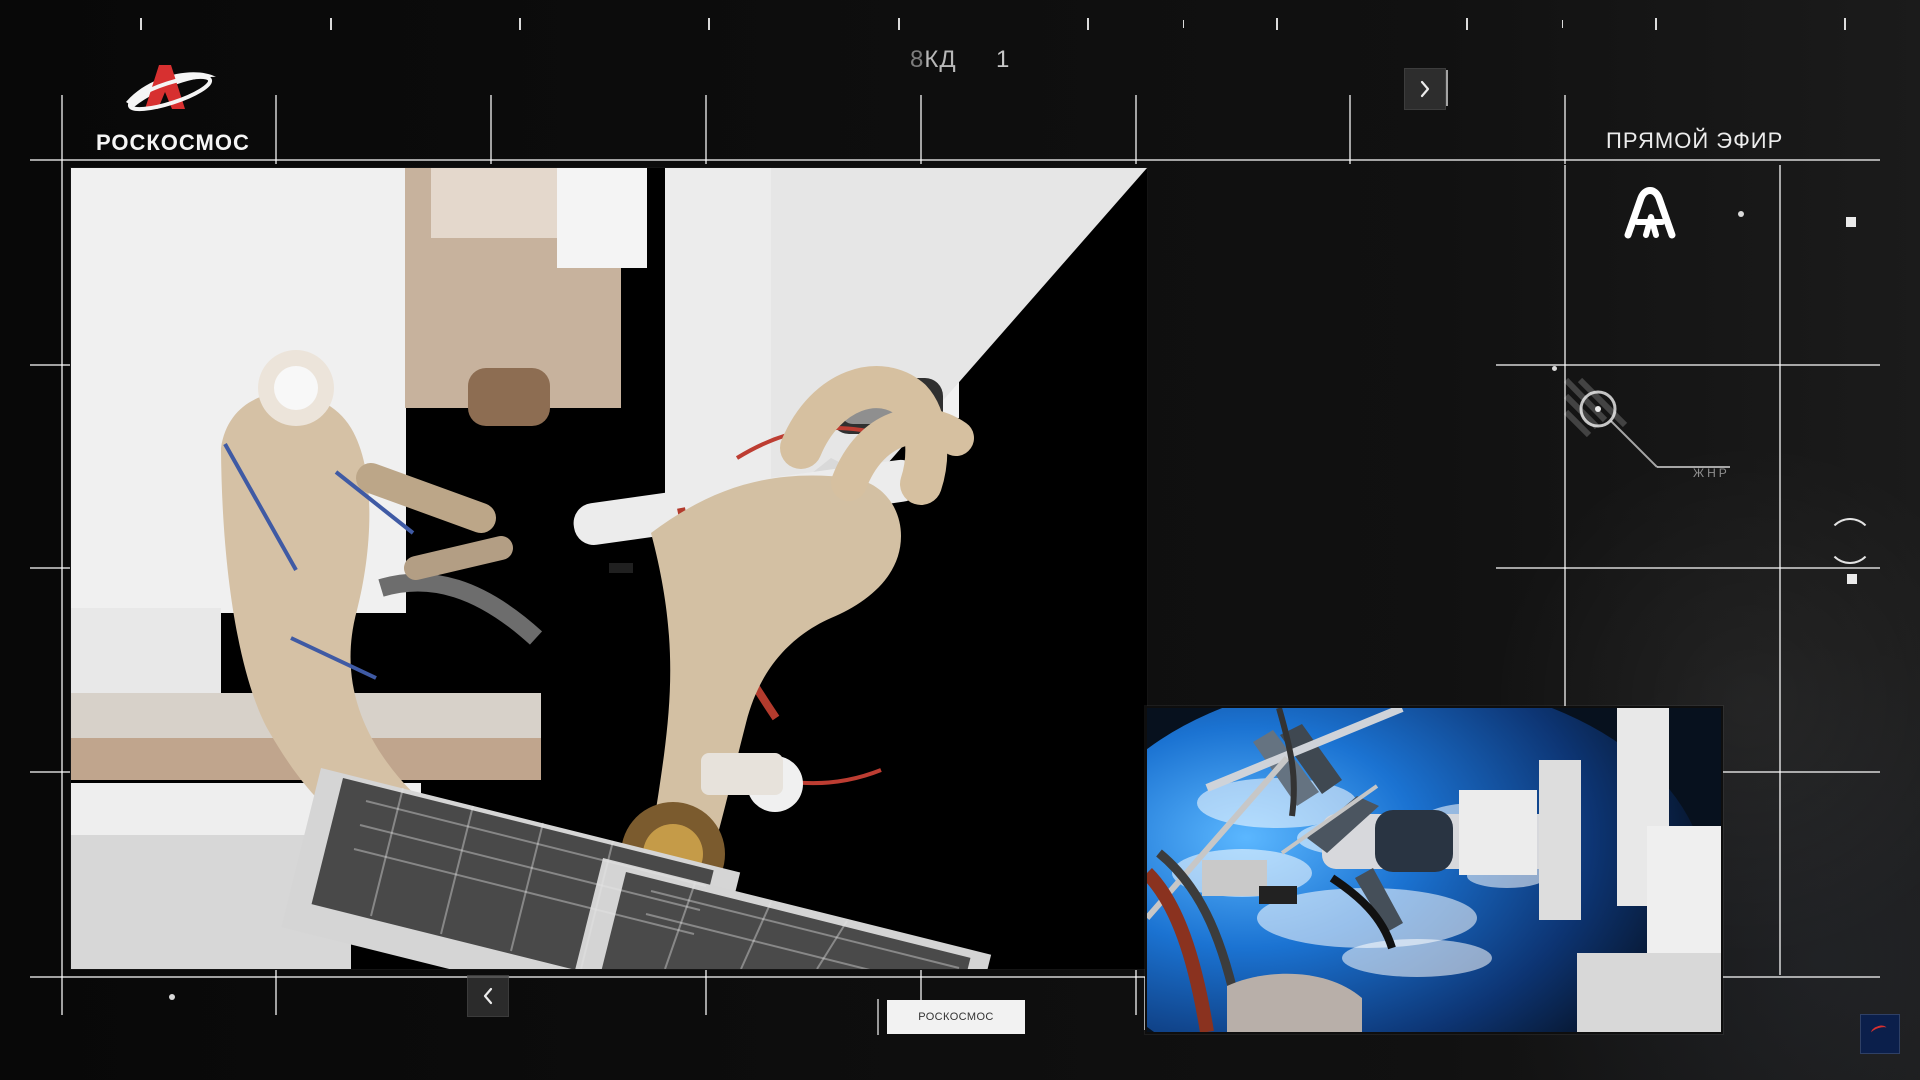  I want to click on mid-right-square, so click(1852, 579).